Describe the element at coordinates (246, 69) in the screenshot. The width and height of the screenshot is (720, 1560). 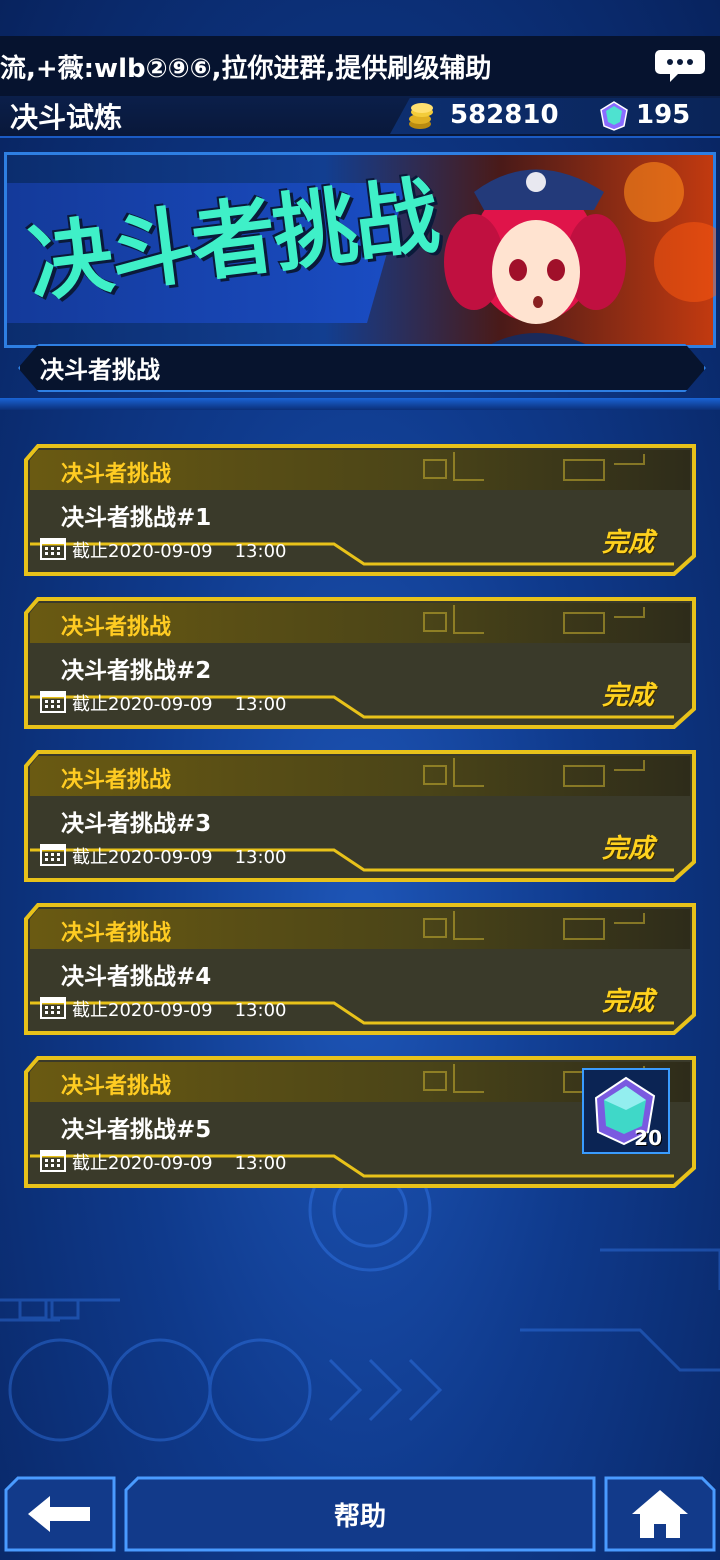
I see `ticker-text: 流,+薇:wlb②⑨⑥,拉你进群,提供刷级辅助` at that location.